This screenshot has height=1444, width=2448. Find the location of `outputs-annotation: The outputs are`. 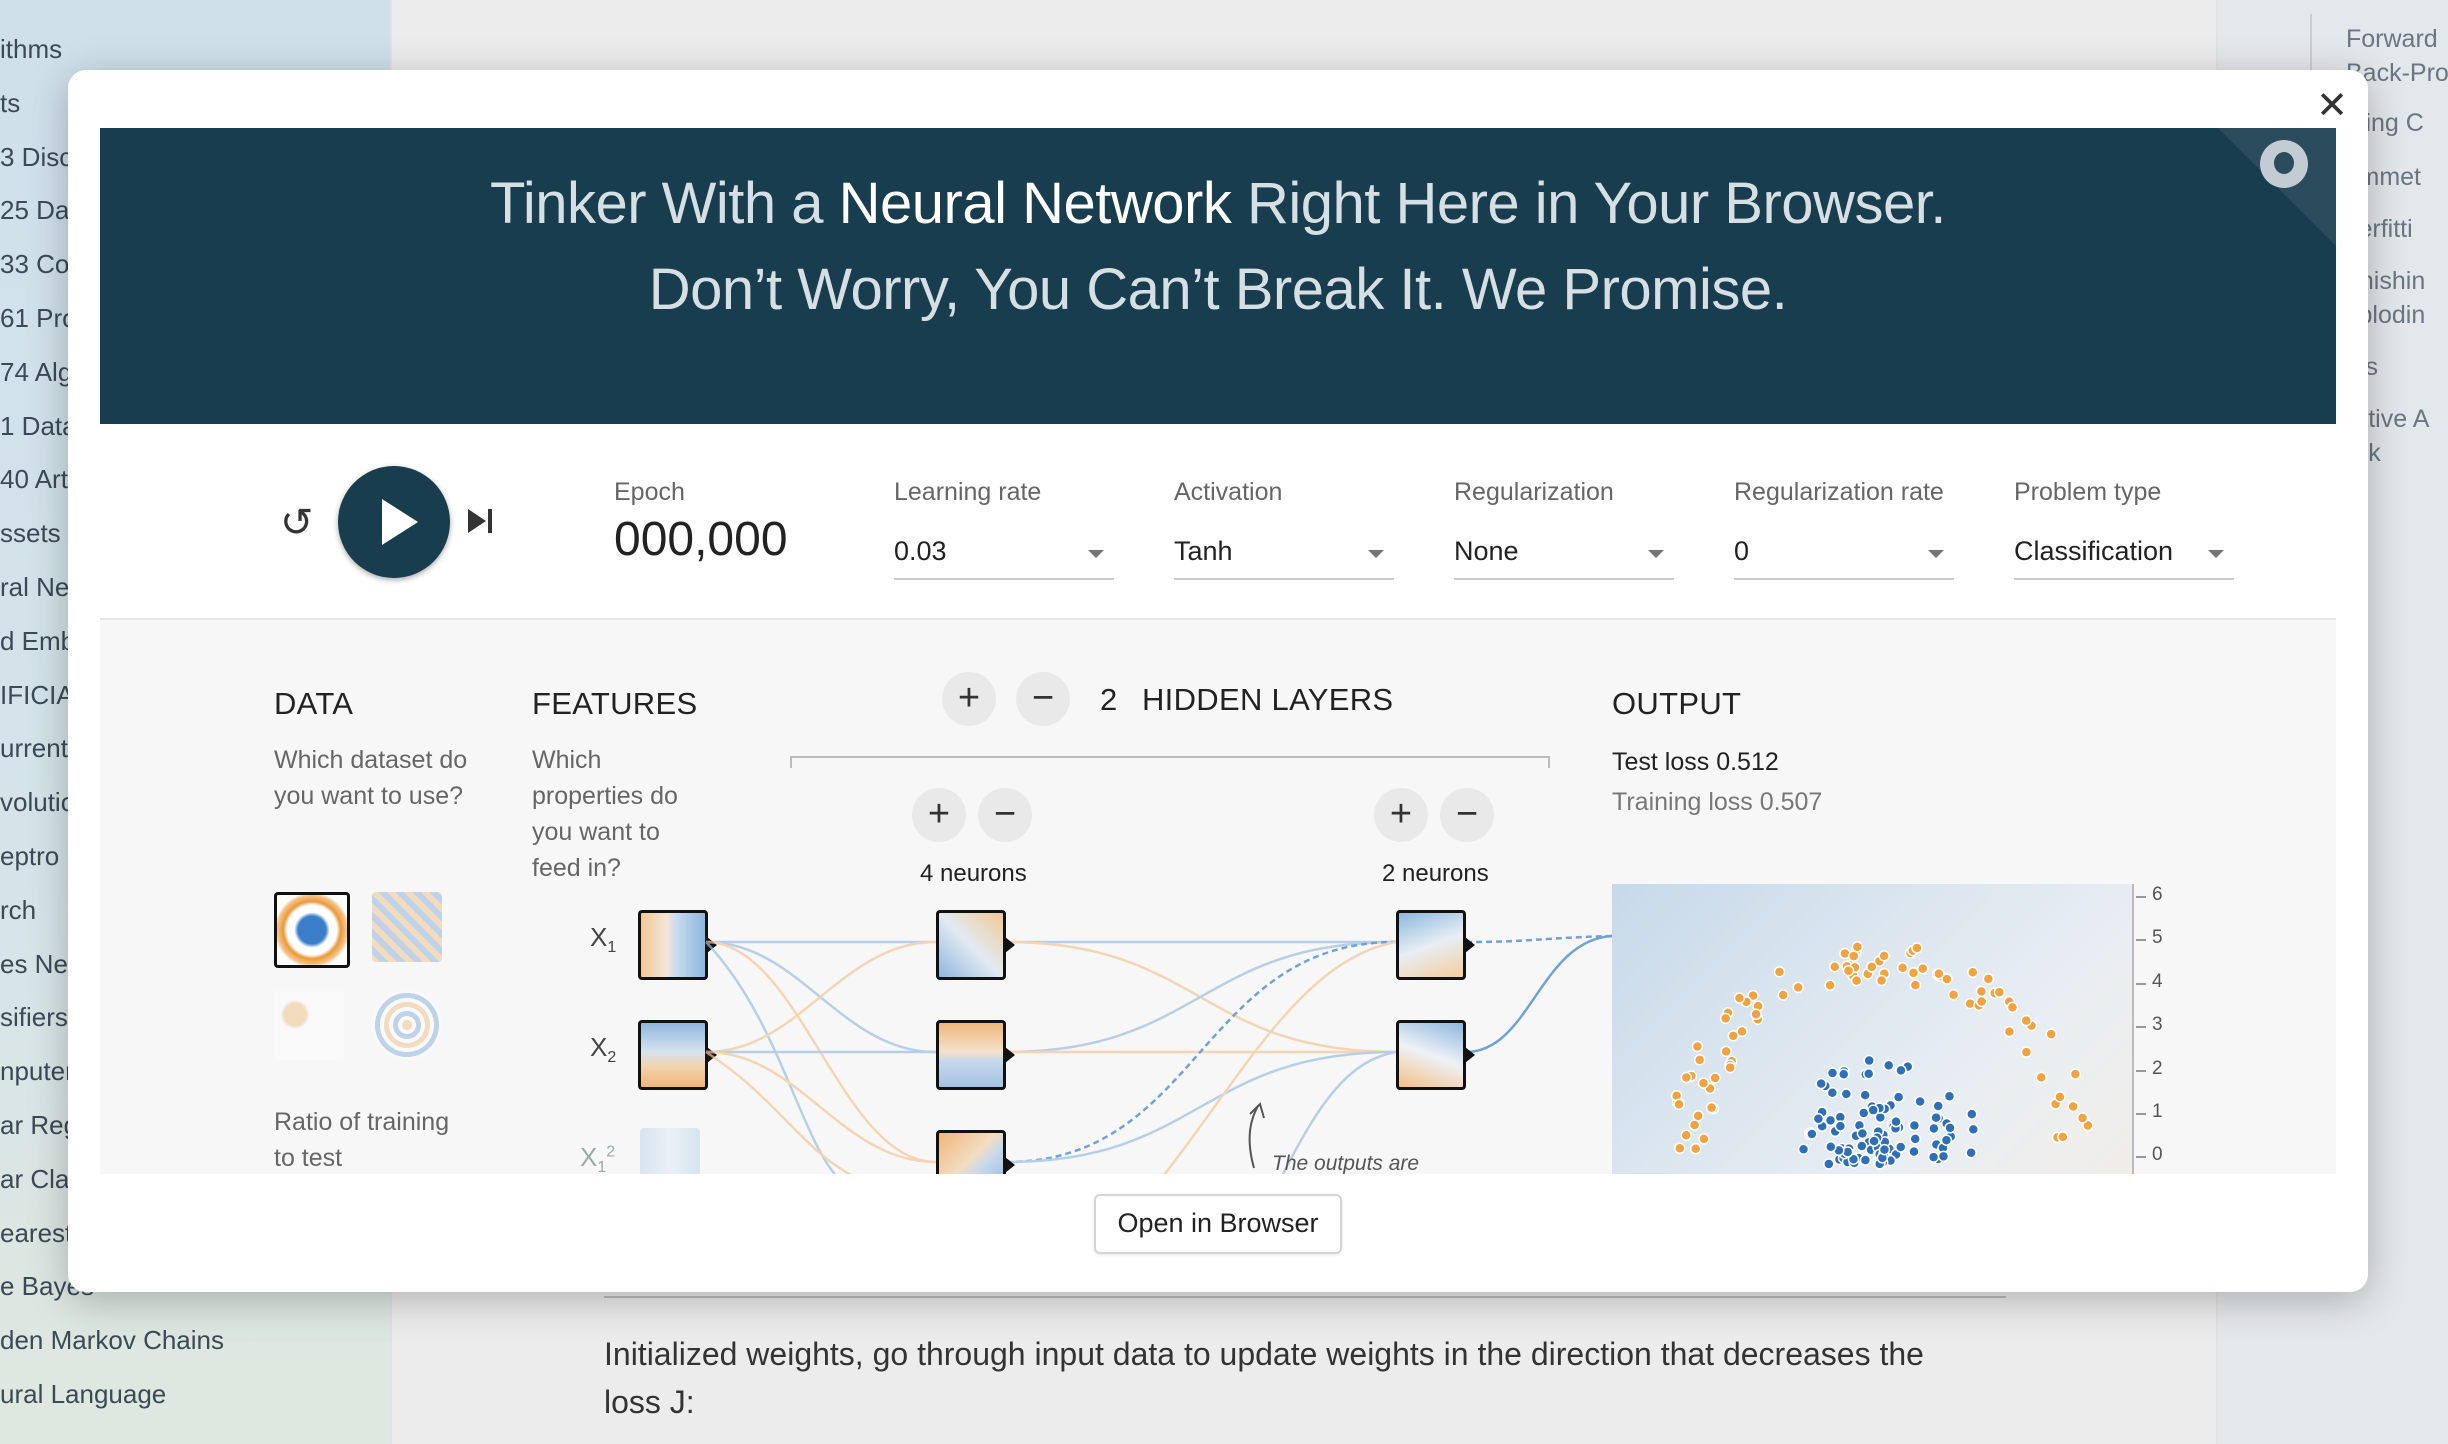

outputs-annotation: The outputs are is located at coordinates (1346, 1163).